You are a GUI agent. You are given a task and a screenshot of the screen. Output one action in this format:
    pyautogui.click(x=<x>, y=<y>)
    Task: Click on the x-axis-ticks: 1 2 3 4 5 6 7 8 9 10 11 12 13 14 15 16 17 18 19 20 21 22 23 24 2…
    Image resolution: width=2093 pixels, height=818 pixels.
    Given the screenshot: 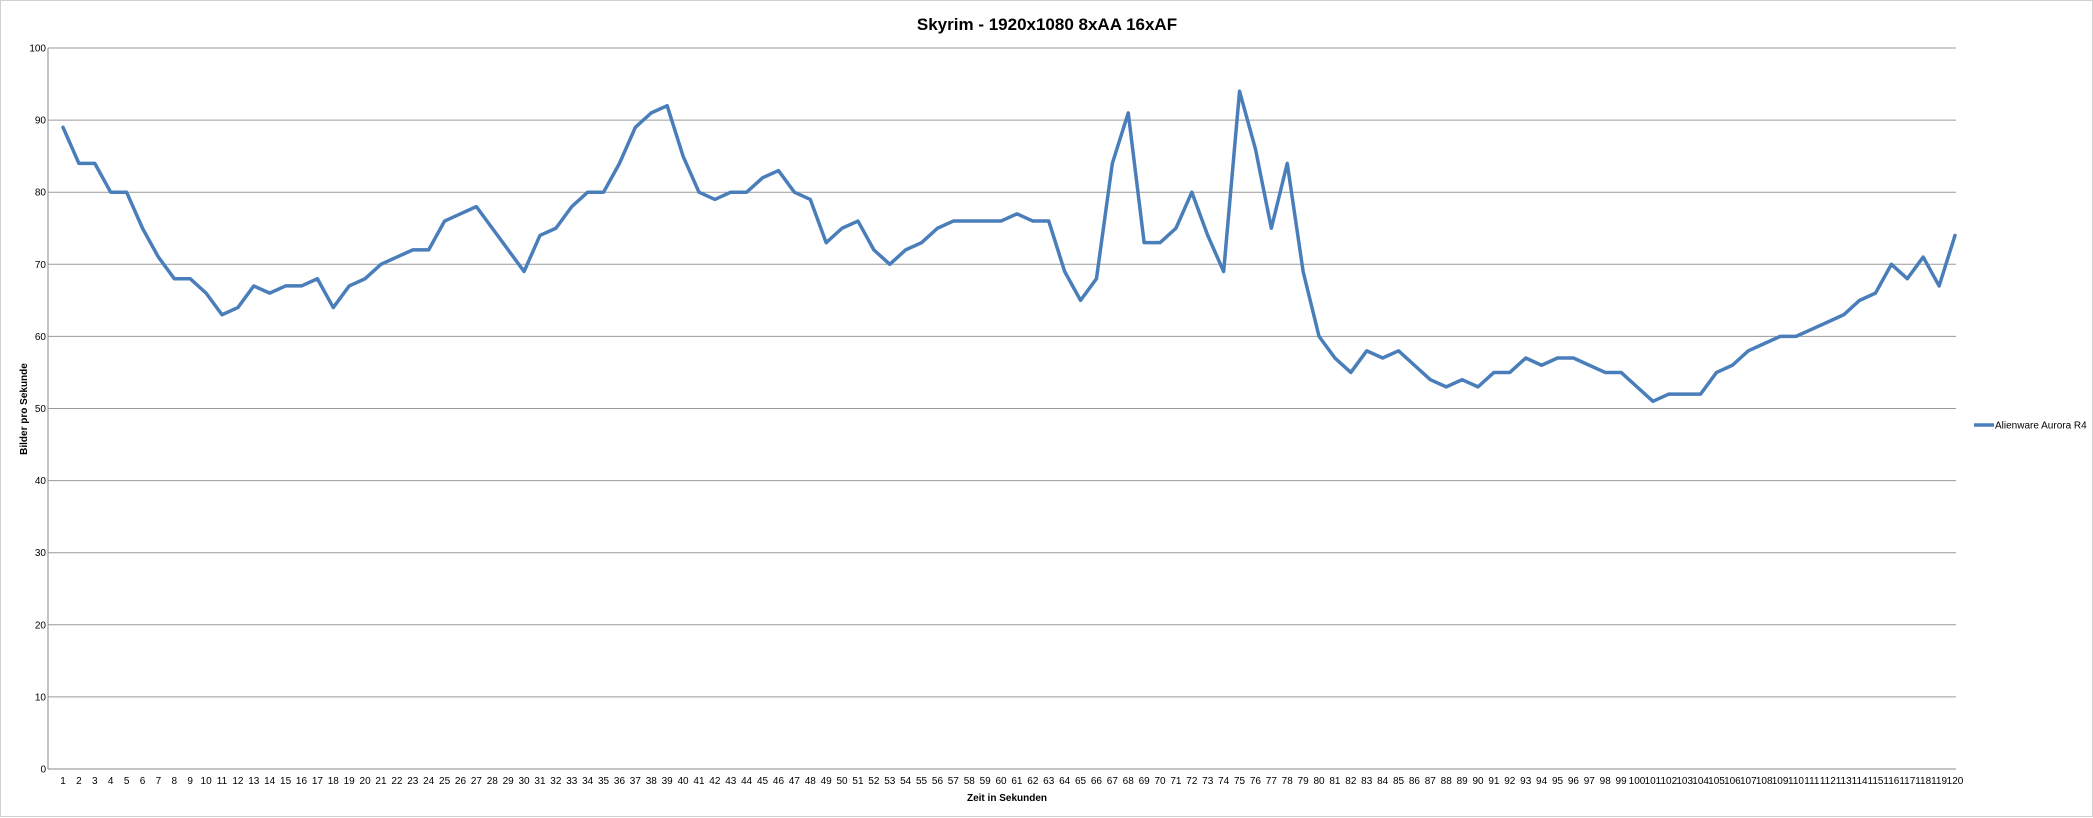 What is the action you would take?
    pyautogui.click(x=1012, y=781)
    